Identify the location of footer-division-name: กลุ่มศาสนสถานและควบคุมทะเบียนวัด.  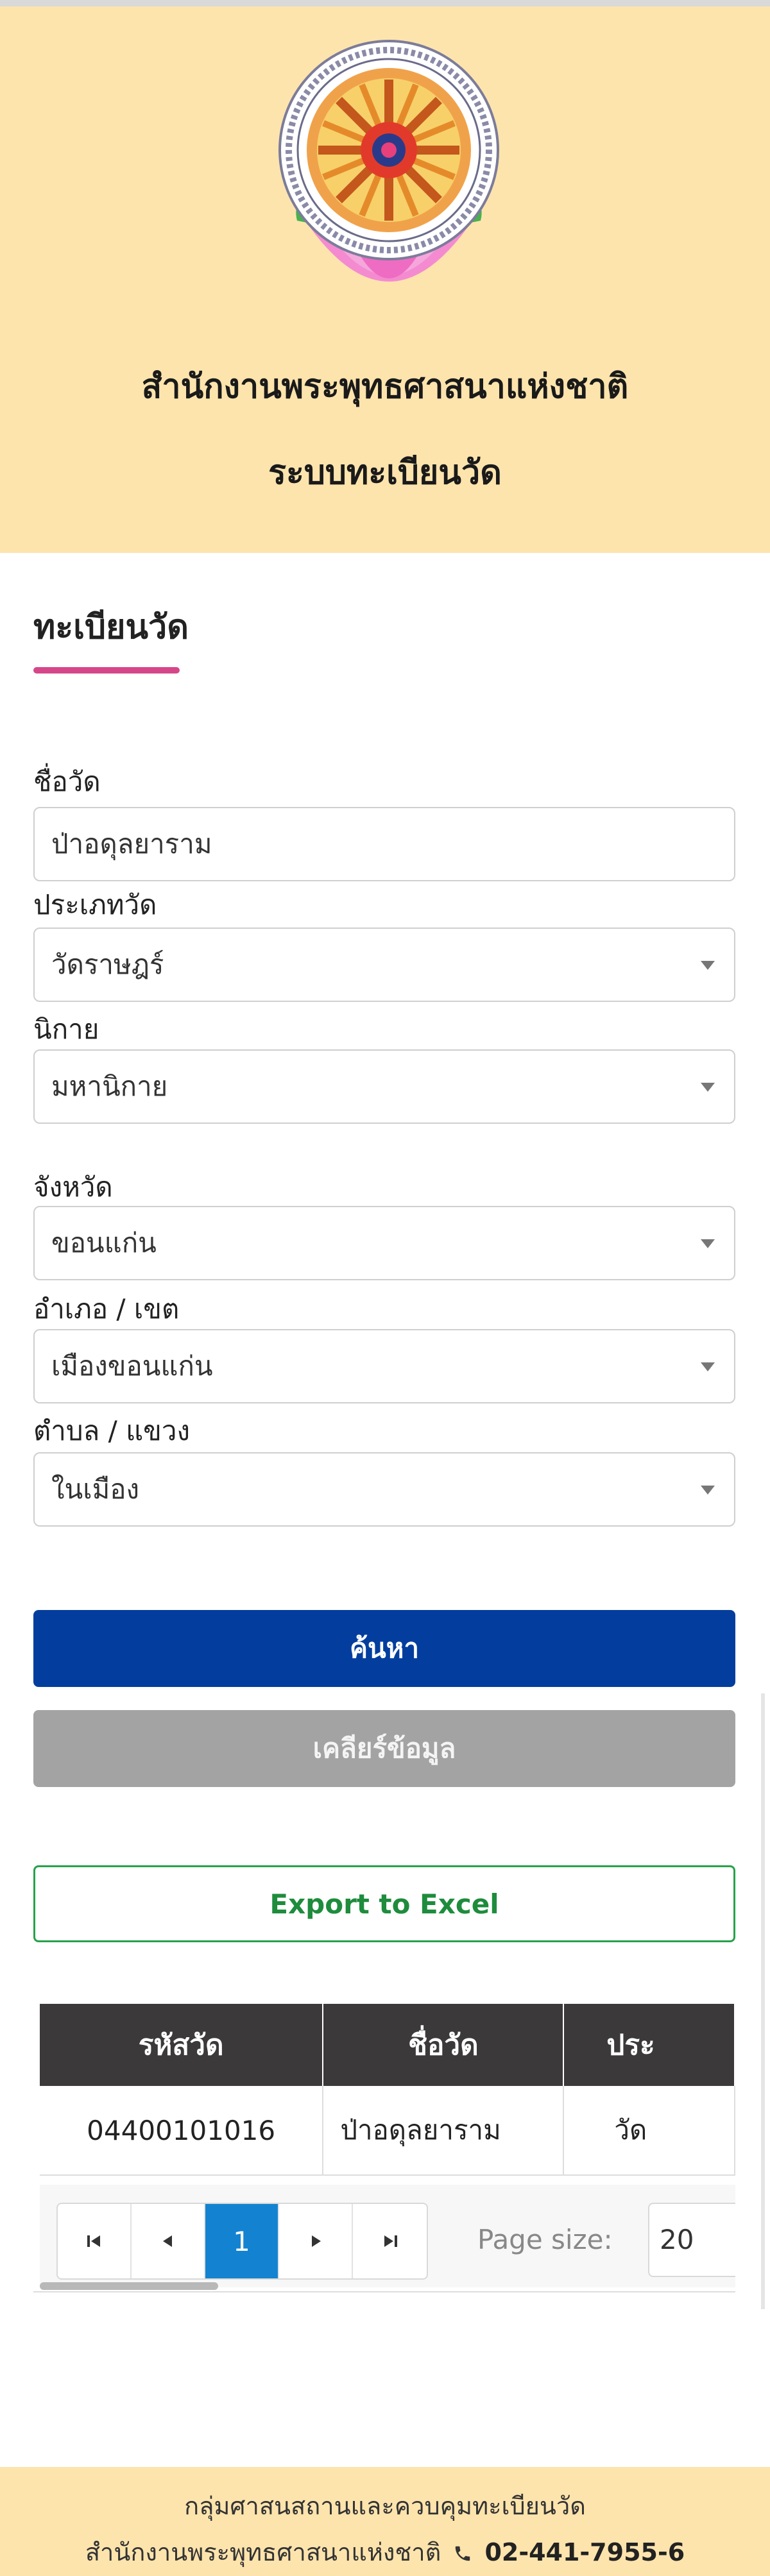
(385, 2506).